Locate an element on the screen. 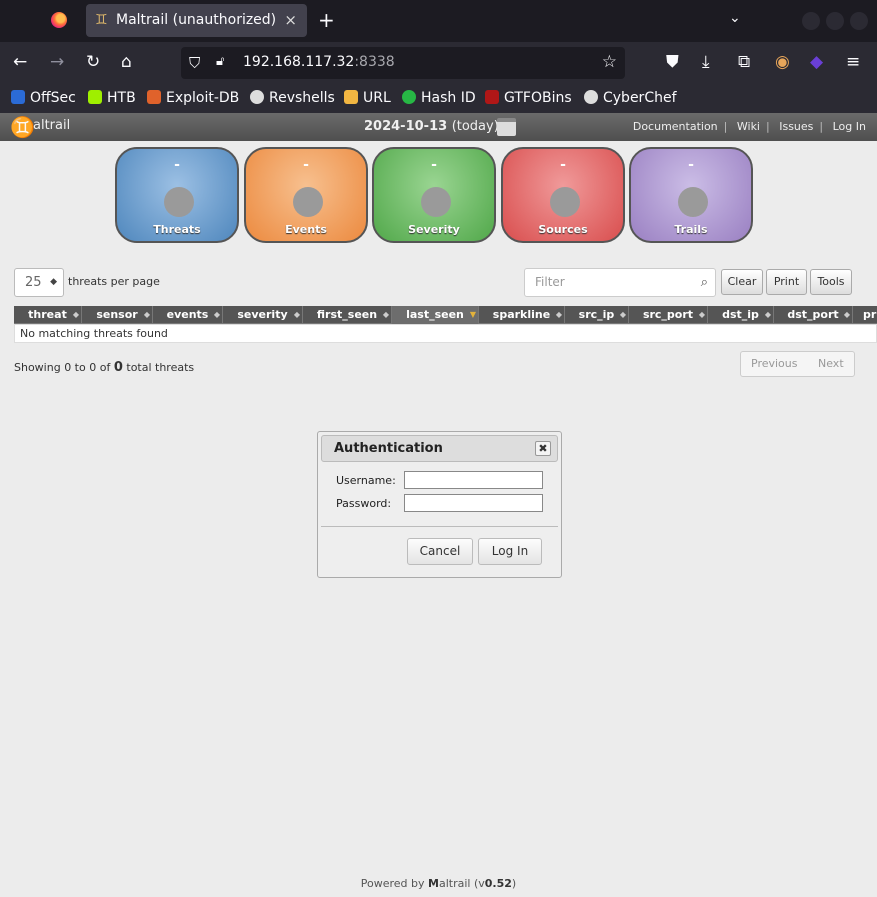 This screenshot has width=877, height=897. pagination: Previous Next is located at coordinates (797, 364).